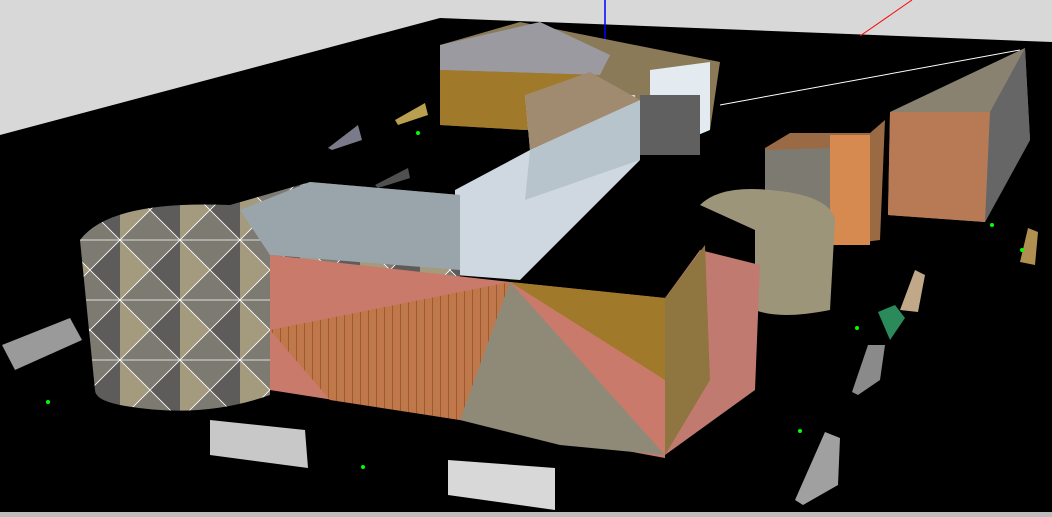  What do you see at coordinates (526, 514) in the screenshot?
I see `bottom-status-strip` at bounding box center [526, 514].